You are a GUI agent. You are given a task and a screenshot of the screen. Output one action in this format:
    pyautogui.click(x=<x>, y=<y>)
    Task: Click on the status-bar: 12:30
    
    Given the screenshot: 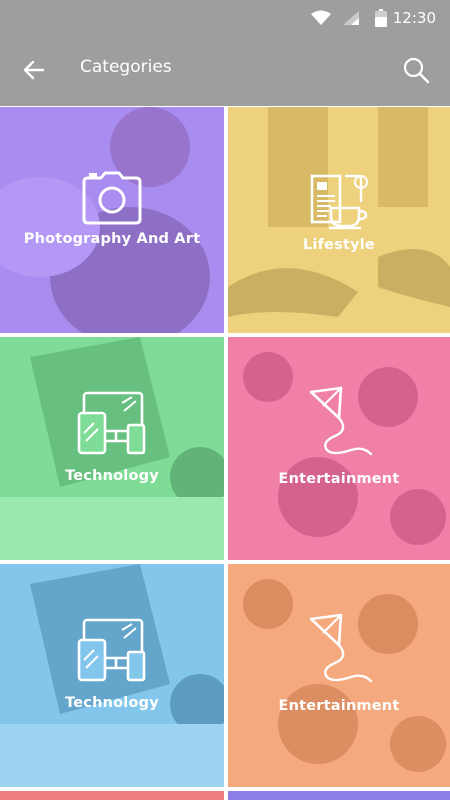 What is the action you would take?
    pyautogui.click(x=225, y=18)
    